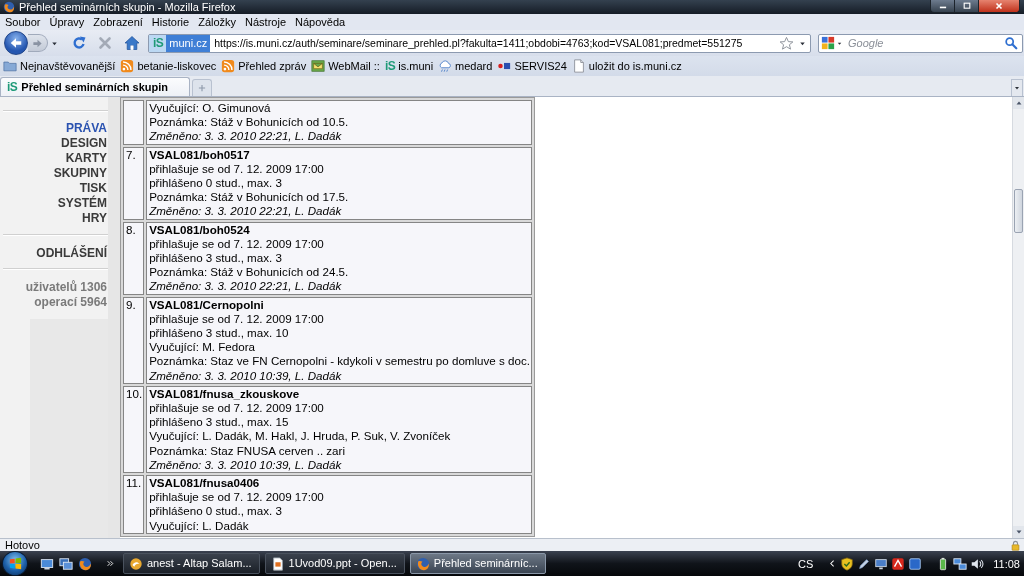 The height and width of the screenshot is (576, 1024). I want to click on home-icon, so click(132, 43).